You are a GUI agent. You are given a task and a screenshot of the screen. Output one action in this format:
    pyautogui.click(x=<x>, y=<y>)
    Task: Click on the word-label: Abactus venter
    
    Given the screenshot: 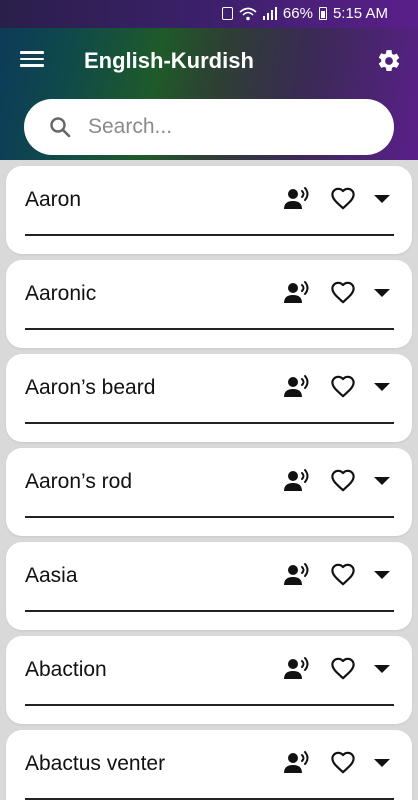 What is the action you would take?
    pyautogui.click(x=95, y=763)
    